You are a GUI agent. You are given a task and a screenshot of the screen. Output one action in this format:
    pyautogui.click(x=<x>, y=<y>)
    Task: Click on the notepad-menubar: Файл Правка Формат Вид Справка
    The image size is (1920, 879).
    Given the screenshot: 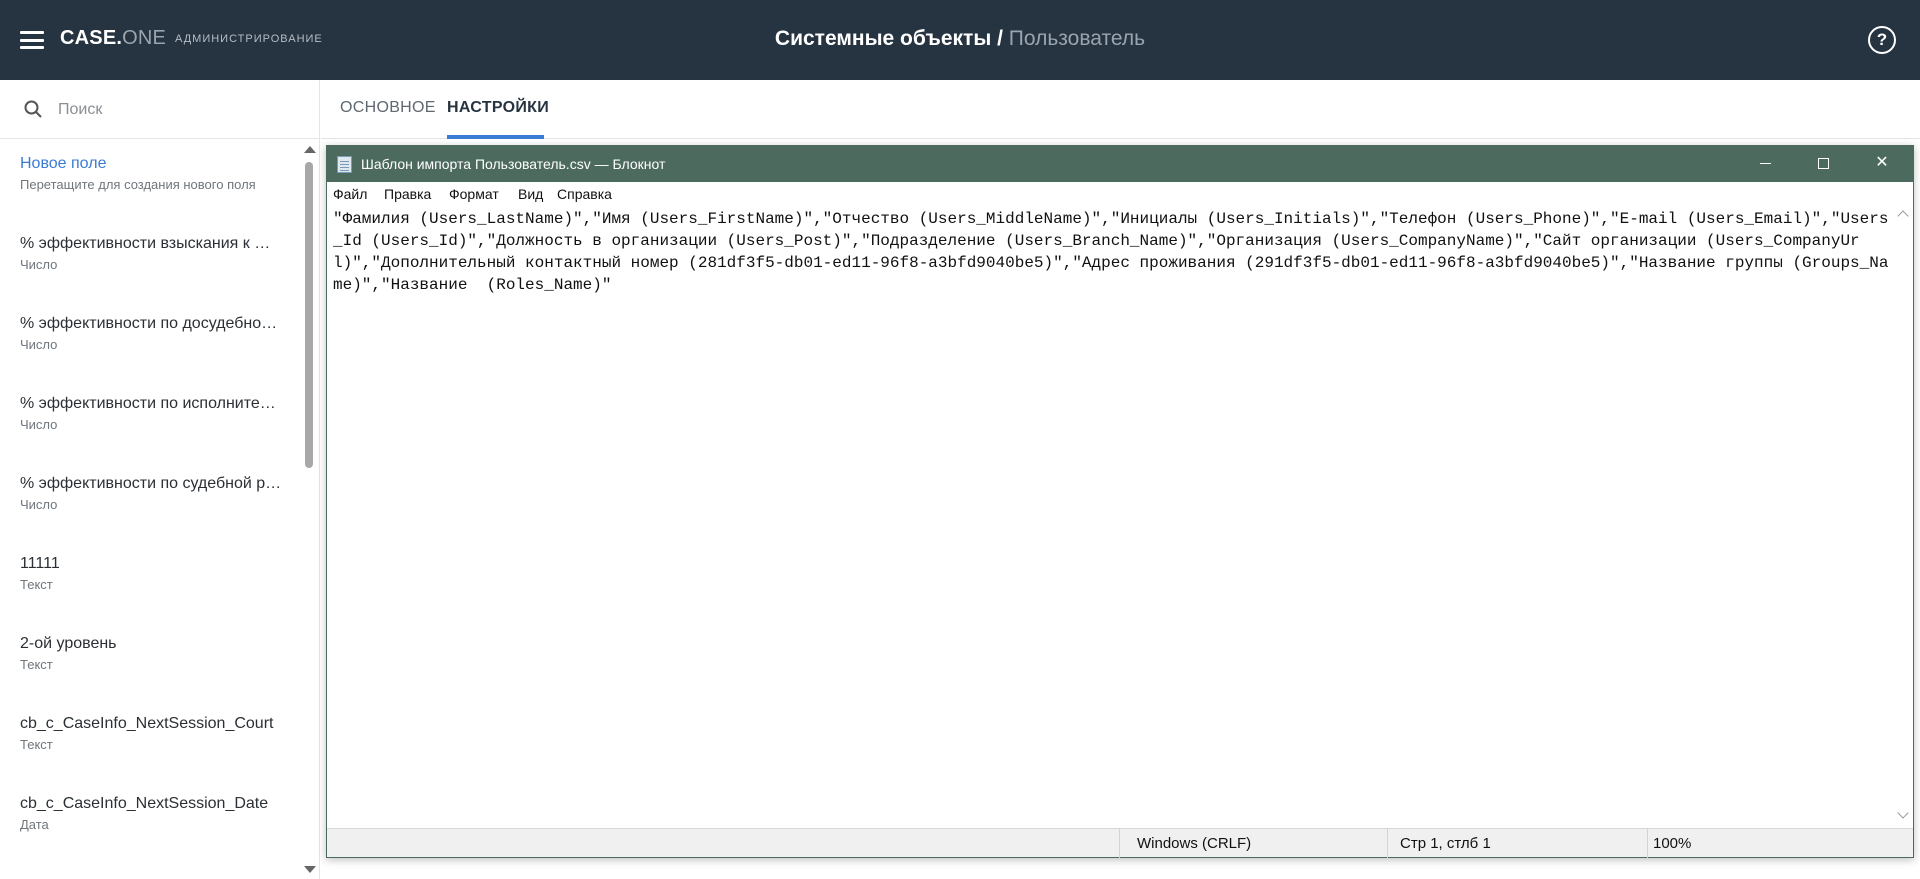 What is the action you would take?
    pyautogui.click(x=1120, y=193)
    